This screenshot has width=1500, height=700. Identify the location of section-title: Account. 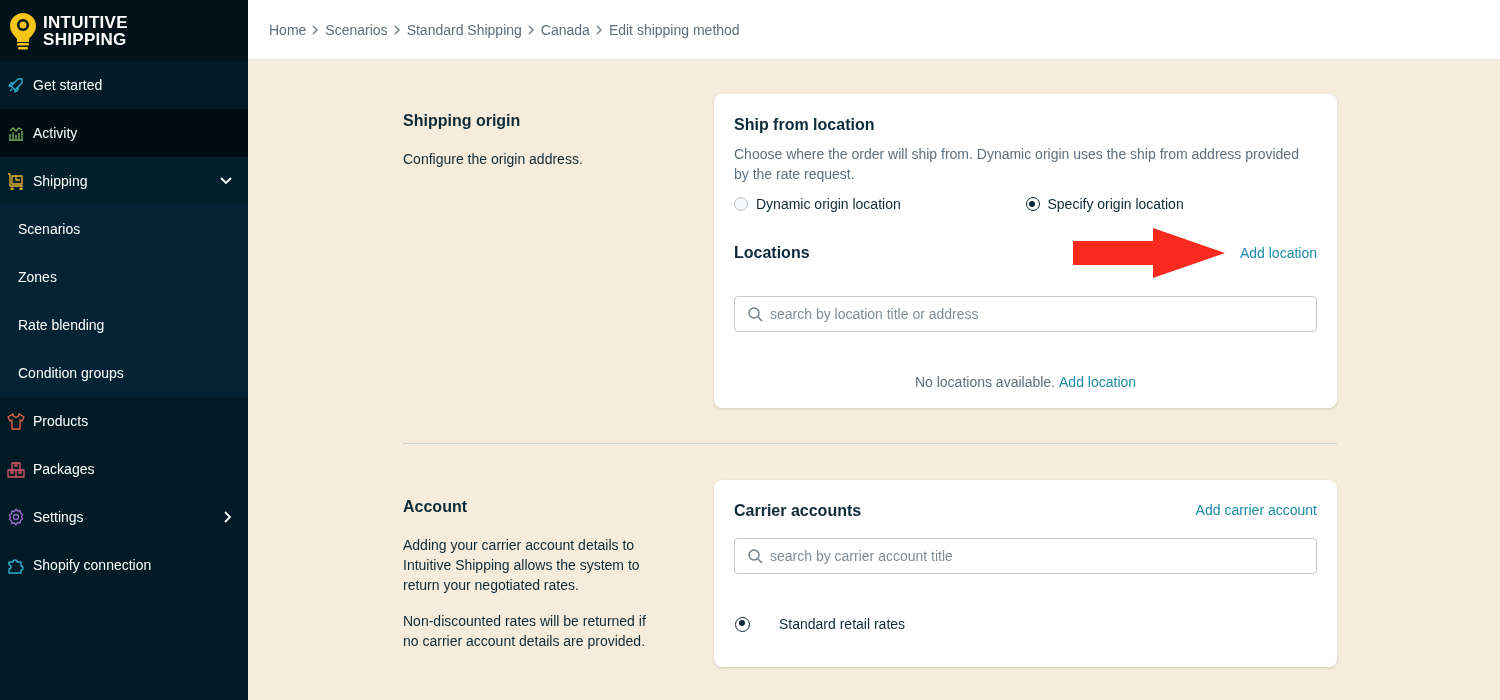
(435, 507).